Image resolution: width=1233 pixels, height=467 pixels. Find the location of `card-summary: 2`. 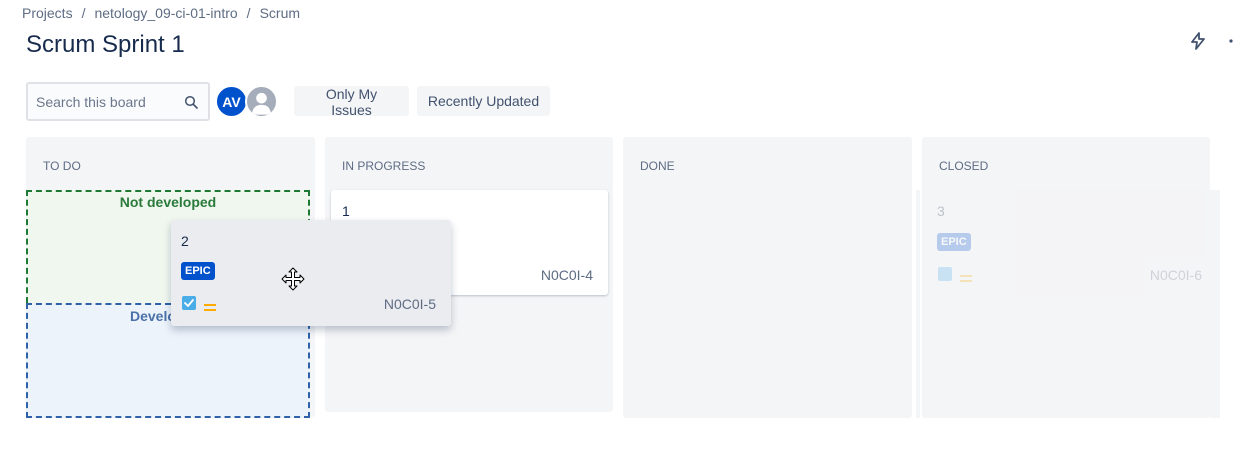

card-summary: 2 is located at coordinates (185, 241).